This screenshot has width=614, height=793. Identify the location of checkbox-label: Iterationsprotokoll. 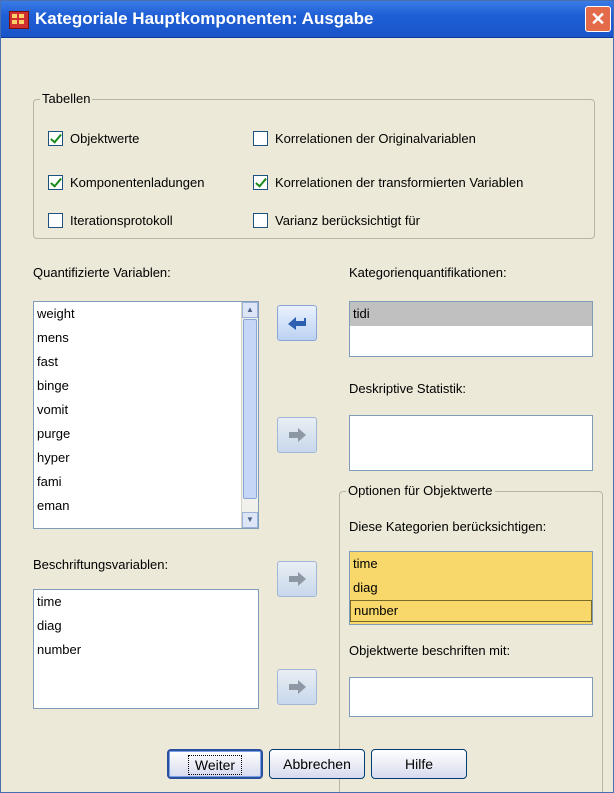
(121, 220).